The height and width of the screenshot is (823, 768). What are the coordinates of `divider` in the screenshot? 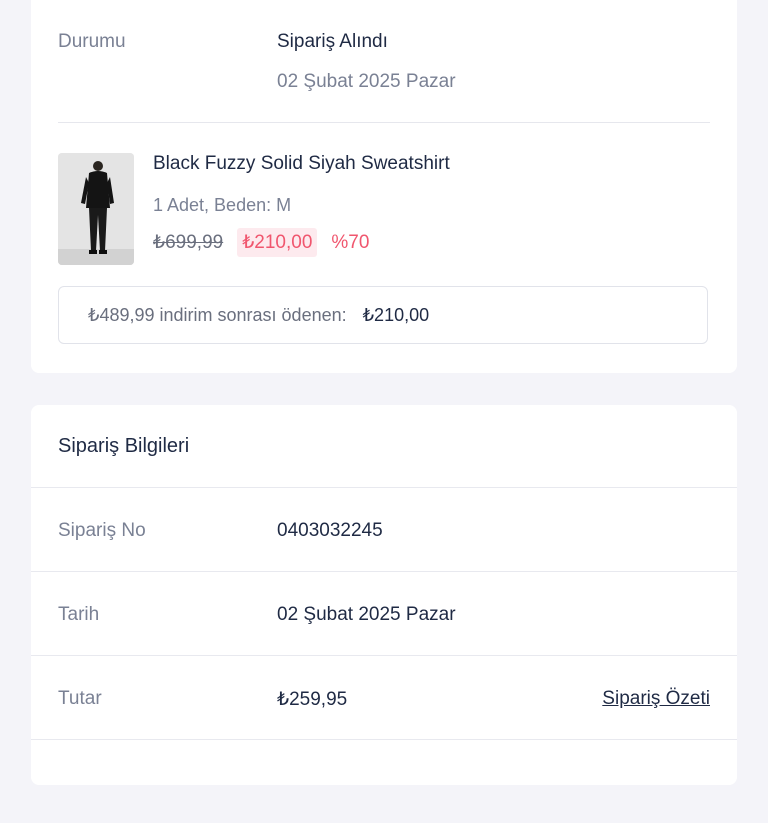 It's located at (384, 122).